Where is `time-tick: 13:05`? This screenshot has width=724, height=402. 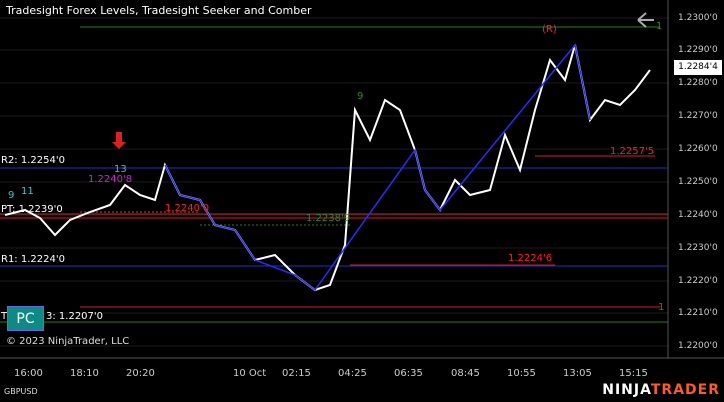
time-tick: 13:05 is located at coordinates (577, 373).